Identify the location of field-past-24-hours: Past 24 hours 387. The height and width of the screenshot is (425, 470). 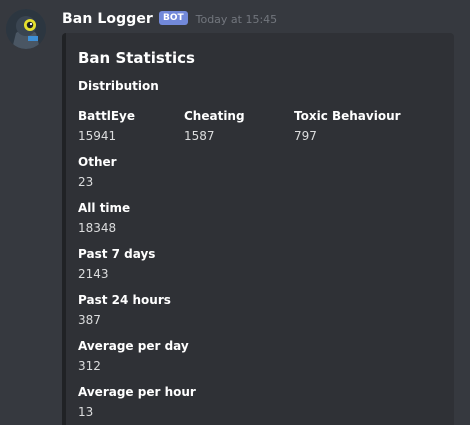
(124, 310).